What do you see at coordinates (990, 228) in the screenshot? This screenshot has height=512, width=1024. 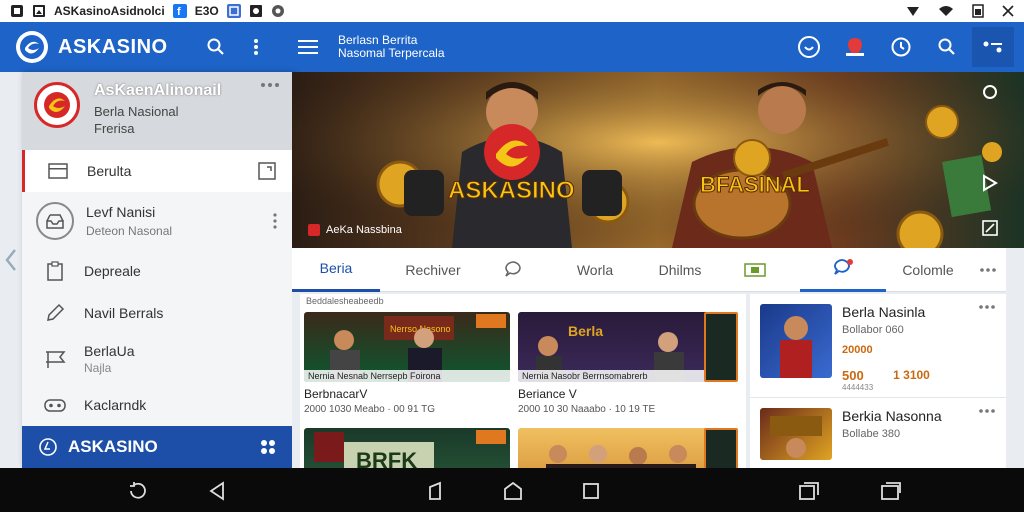 I see `edit-square-icon` at bounding box center [990, 228].